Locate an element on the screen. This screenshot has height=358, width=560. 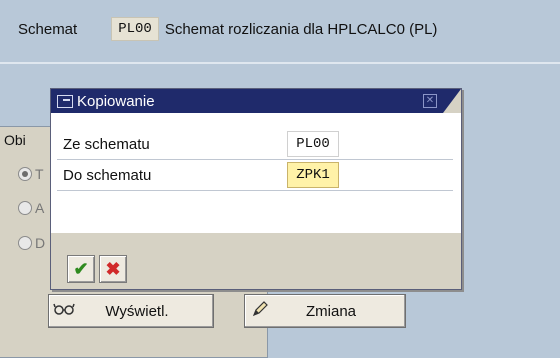
source-schema-field: PL00 is located at coordinates (313, 144).